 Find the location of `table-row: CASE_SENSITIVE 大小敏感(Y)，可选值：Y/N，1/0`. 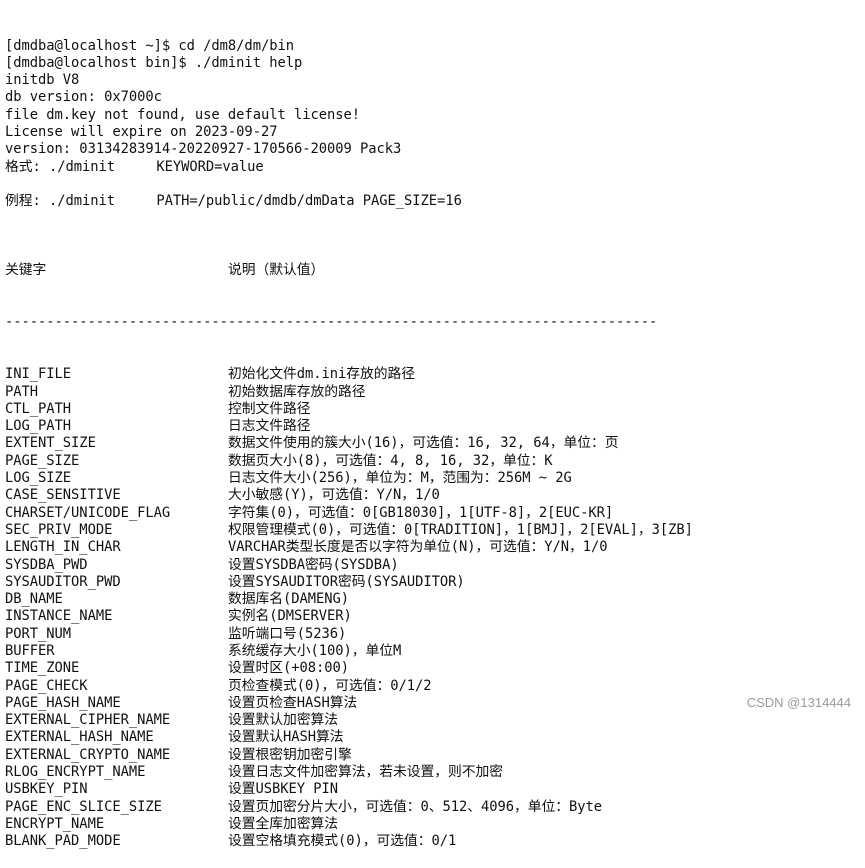

table-row: CASE_SENSITIVE 大小敏感(Y)，可选值：Y/N，1/0 is located at coordinates (349, 495).